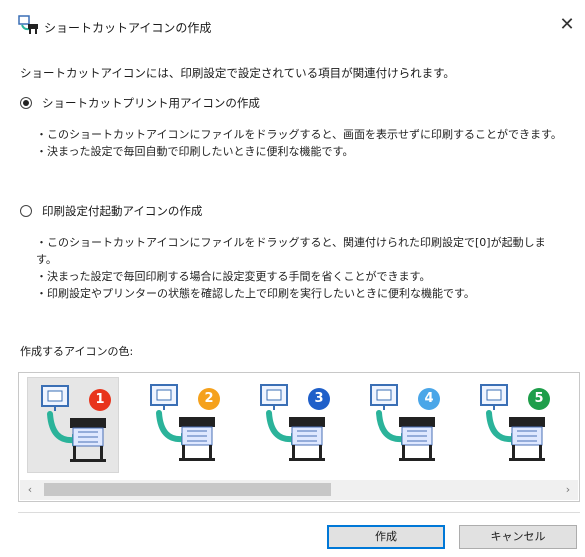 Image resolution: width=585 pixels, height=557 pixels. I want to click on intro-text: ショートカットアイコンには、印刷設定で設定されている項目が関連付けられます。, so click(237, 73).